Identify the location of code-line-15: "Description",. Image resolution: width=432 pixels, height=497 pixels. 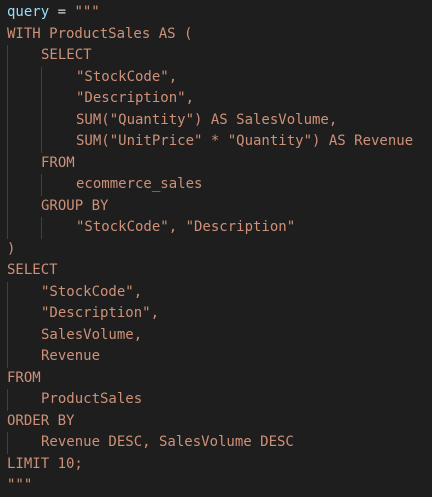
(216, 314).